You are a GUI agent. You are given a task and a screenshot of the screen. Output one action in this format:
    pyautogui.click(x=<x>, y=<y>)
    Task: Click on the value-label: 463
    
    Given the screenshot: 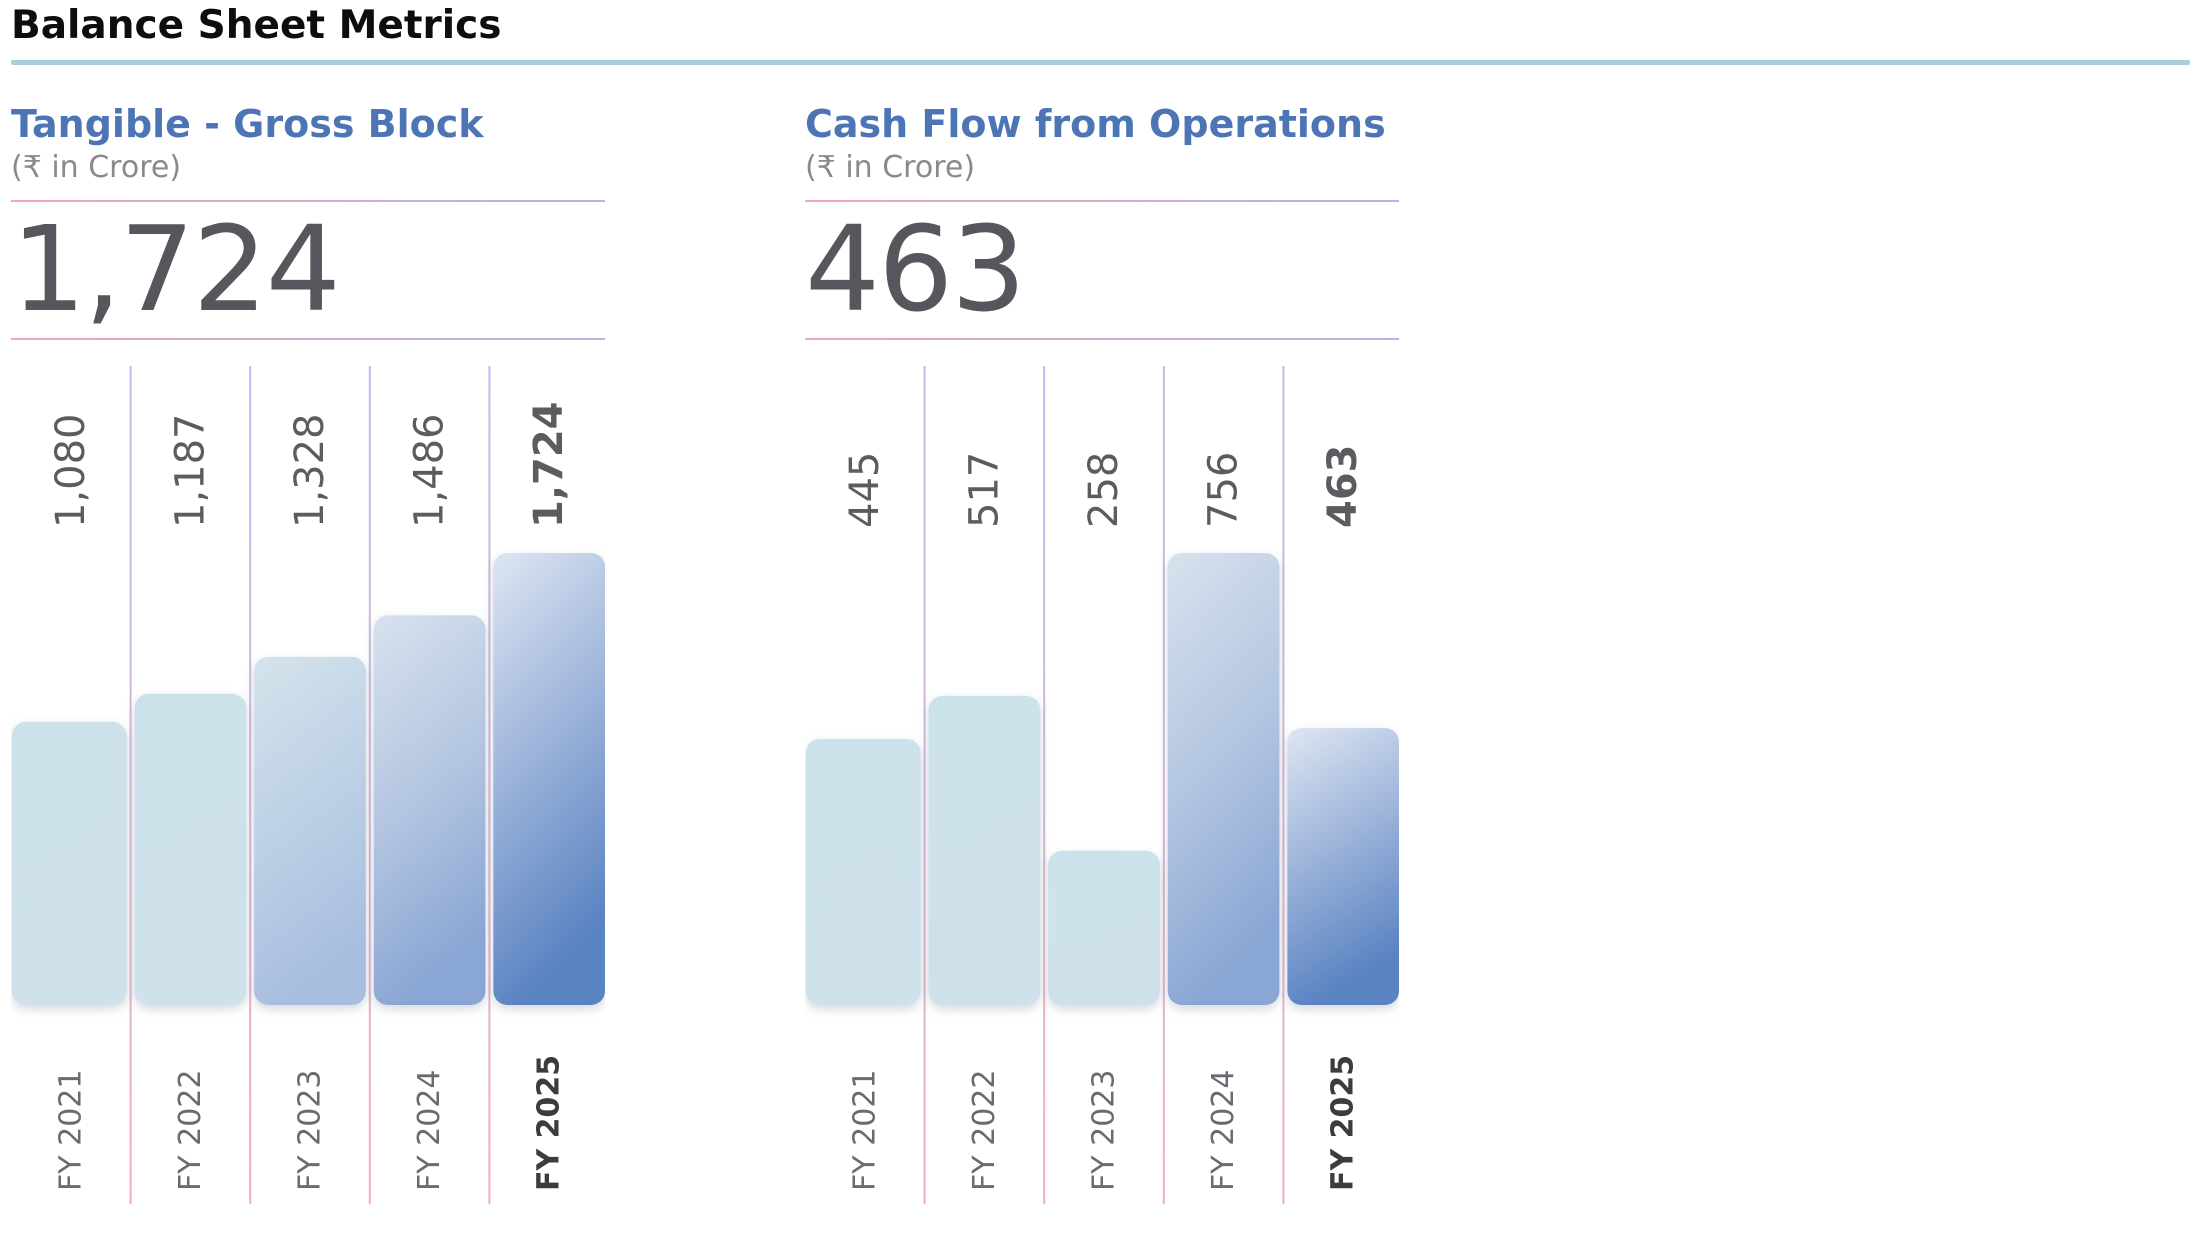 What is the action you would take?
    pyautogui.click(x=1343, y=487)
    